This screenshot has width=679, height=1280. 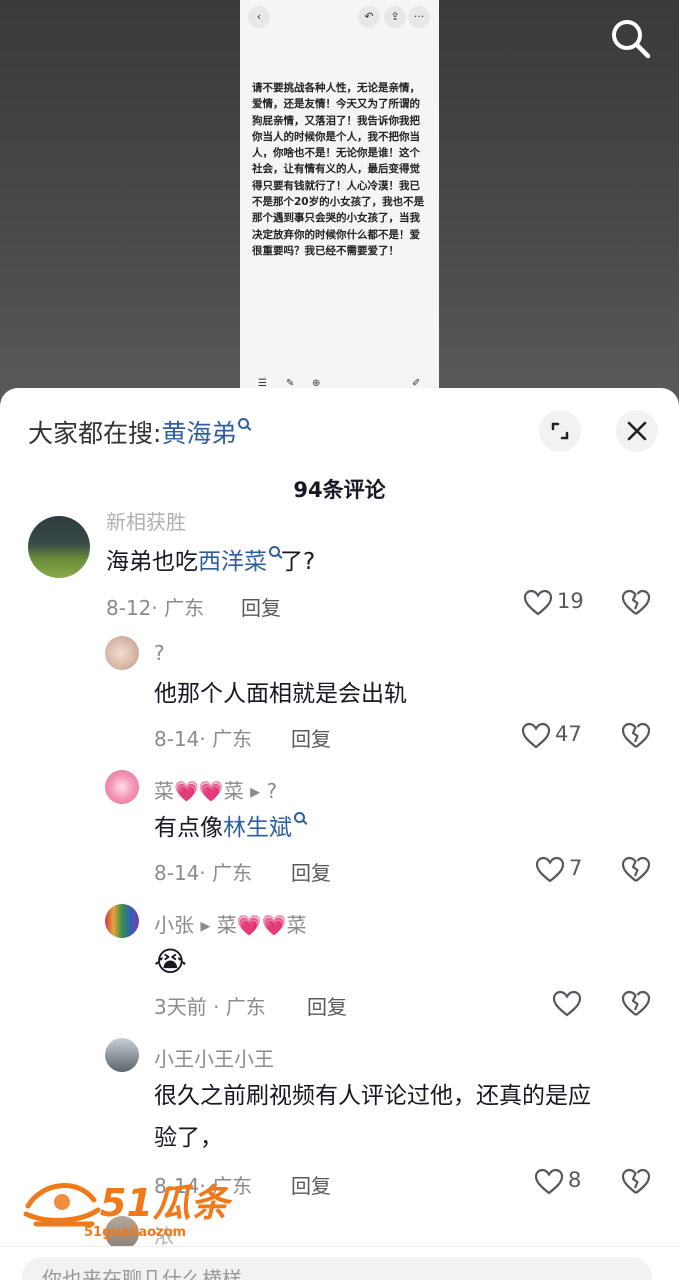 I want to click on watermark-main-text: 51瓜条, so click(x=166, y=1203).